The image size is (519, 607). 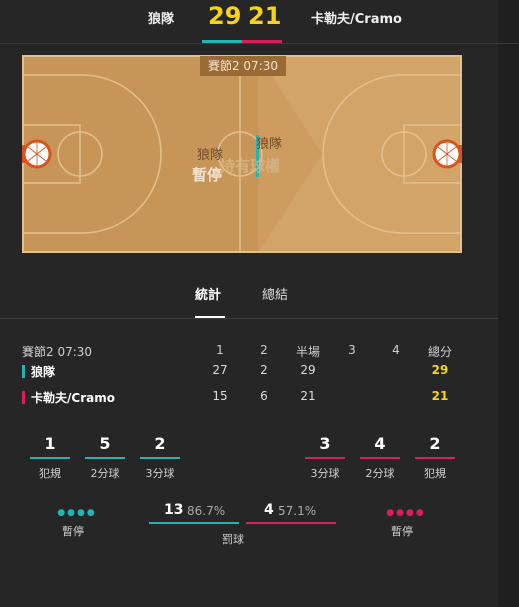 I want to click on away-team-name: 卡勒夫/Cramo, so click(x=356, y=19).